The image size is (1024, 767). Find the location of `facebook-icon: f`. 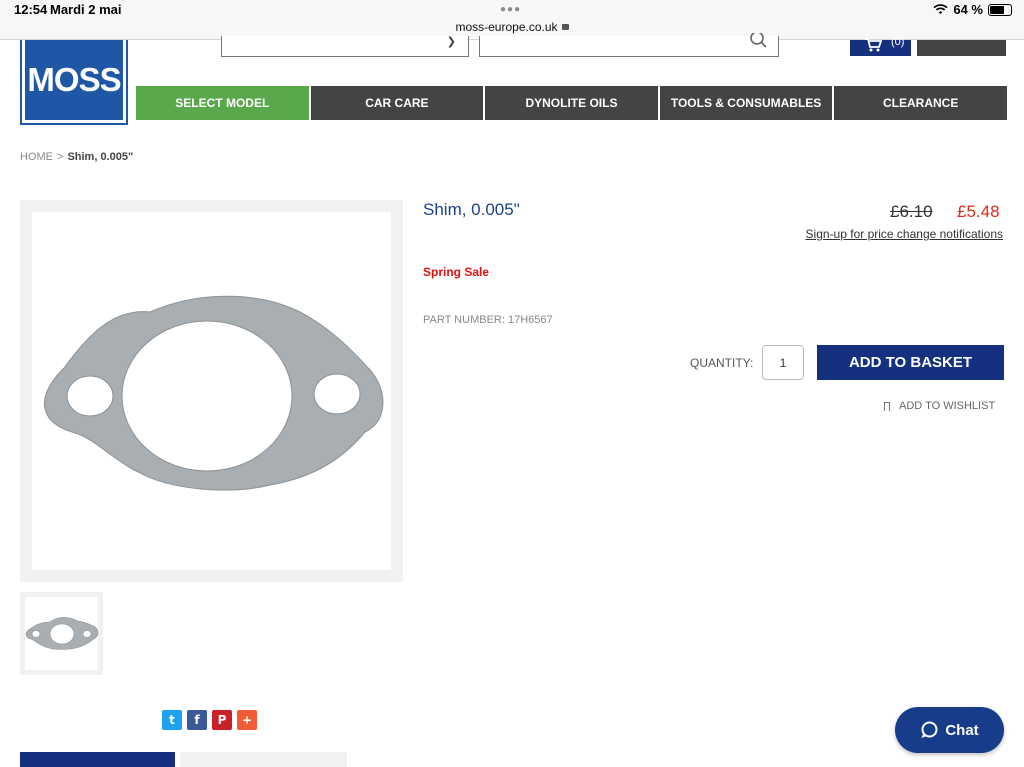

facebook-icon: f is located at coordinates (197, 720).